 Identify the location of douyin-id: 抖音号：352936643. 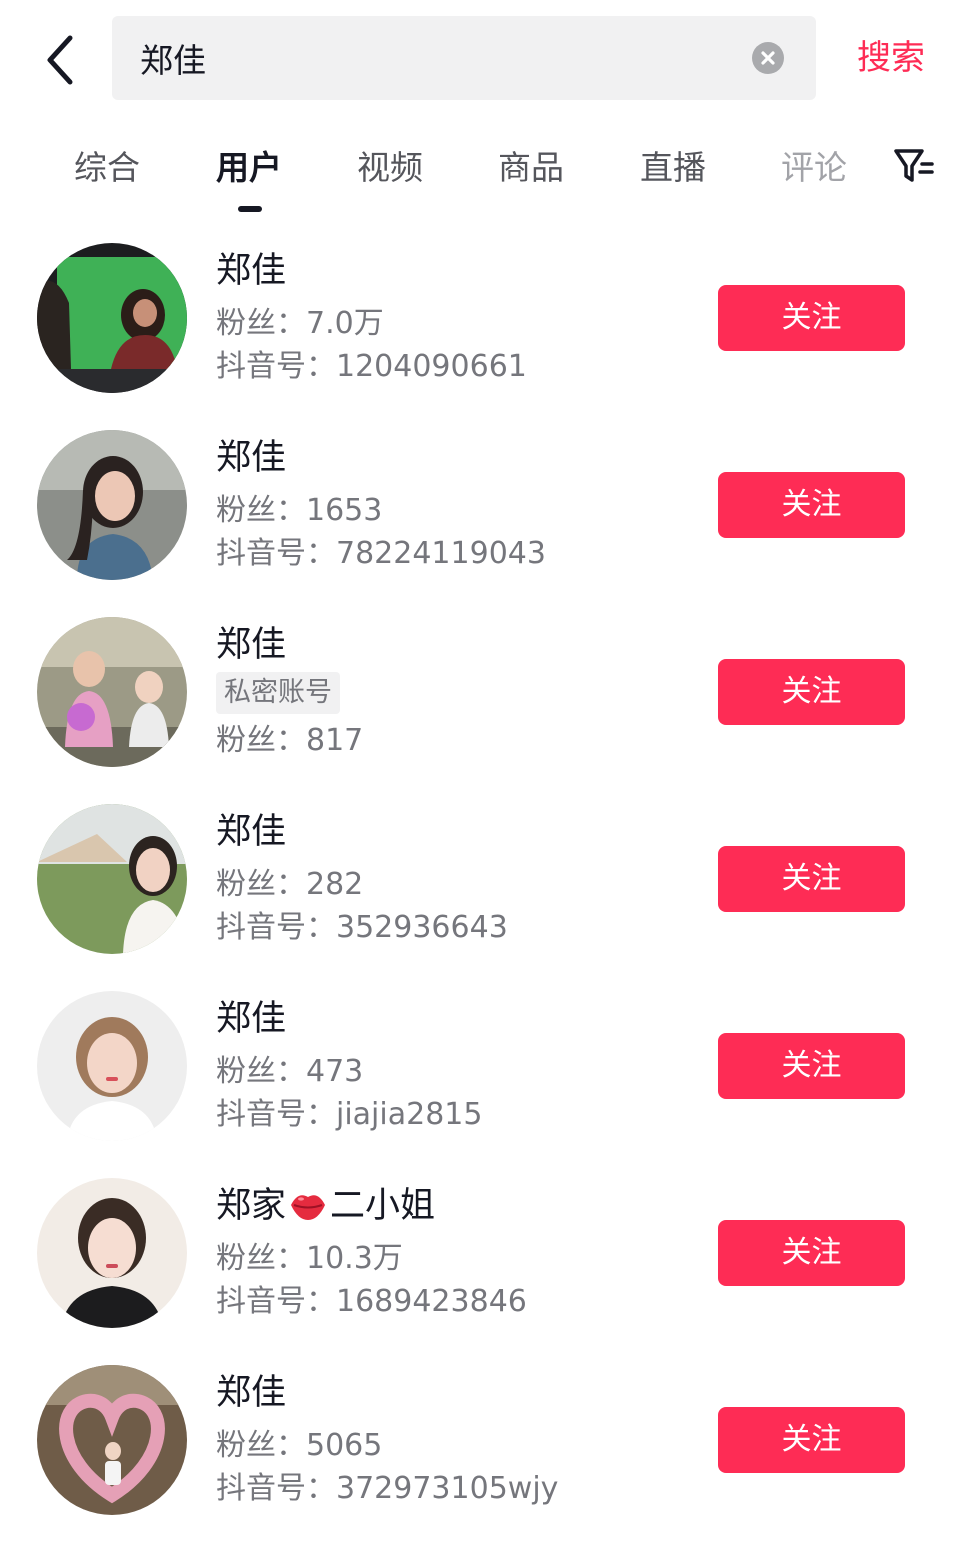
(362, 927).